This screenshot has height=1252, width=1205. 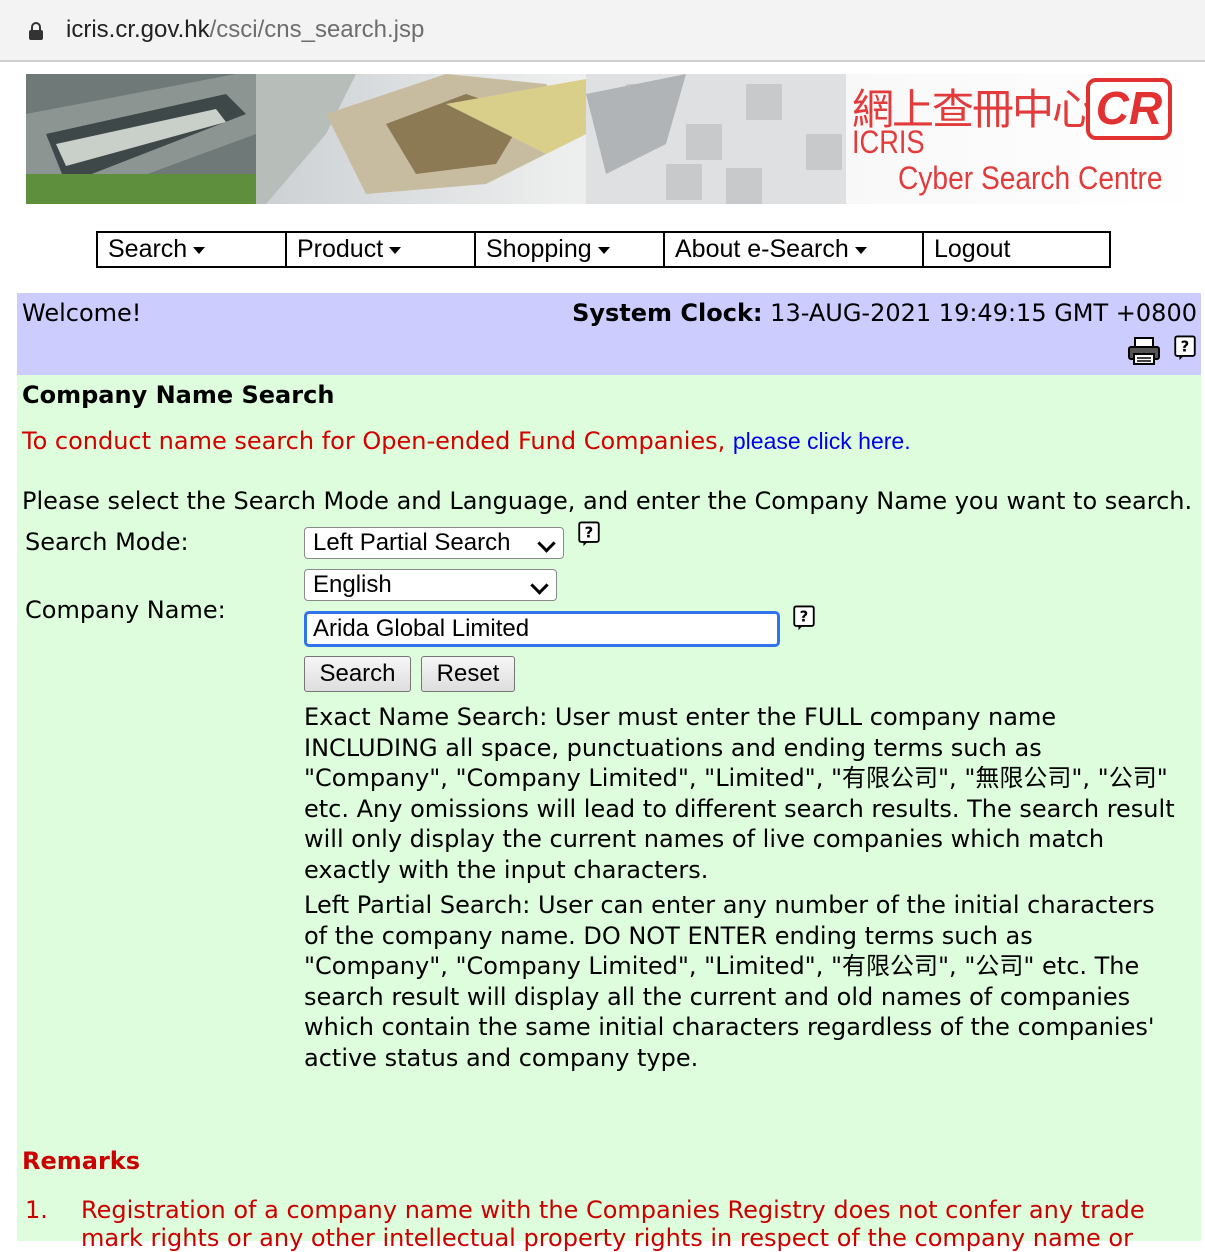 What do you see at coordinates (983, 313) in the screenshot?
I see `clock-value: 13-AUG-2021 19:49:15 GMT +0800` at bounding box center [983, 313].